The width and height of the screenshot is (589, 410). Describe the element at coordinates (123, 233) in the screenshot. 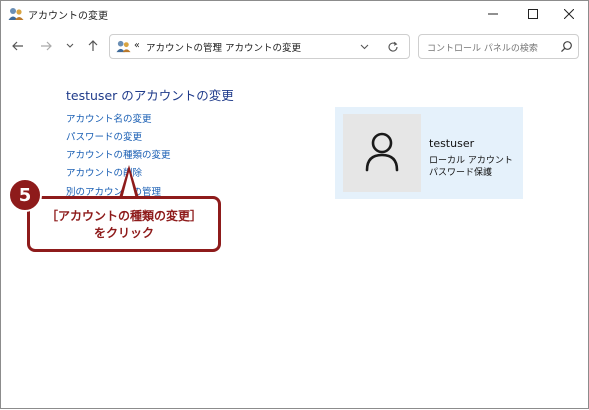

I see `callout-line-2: をクリック` at that location.